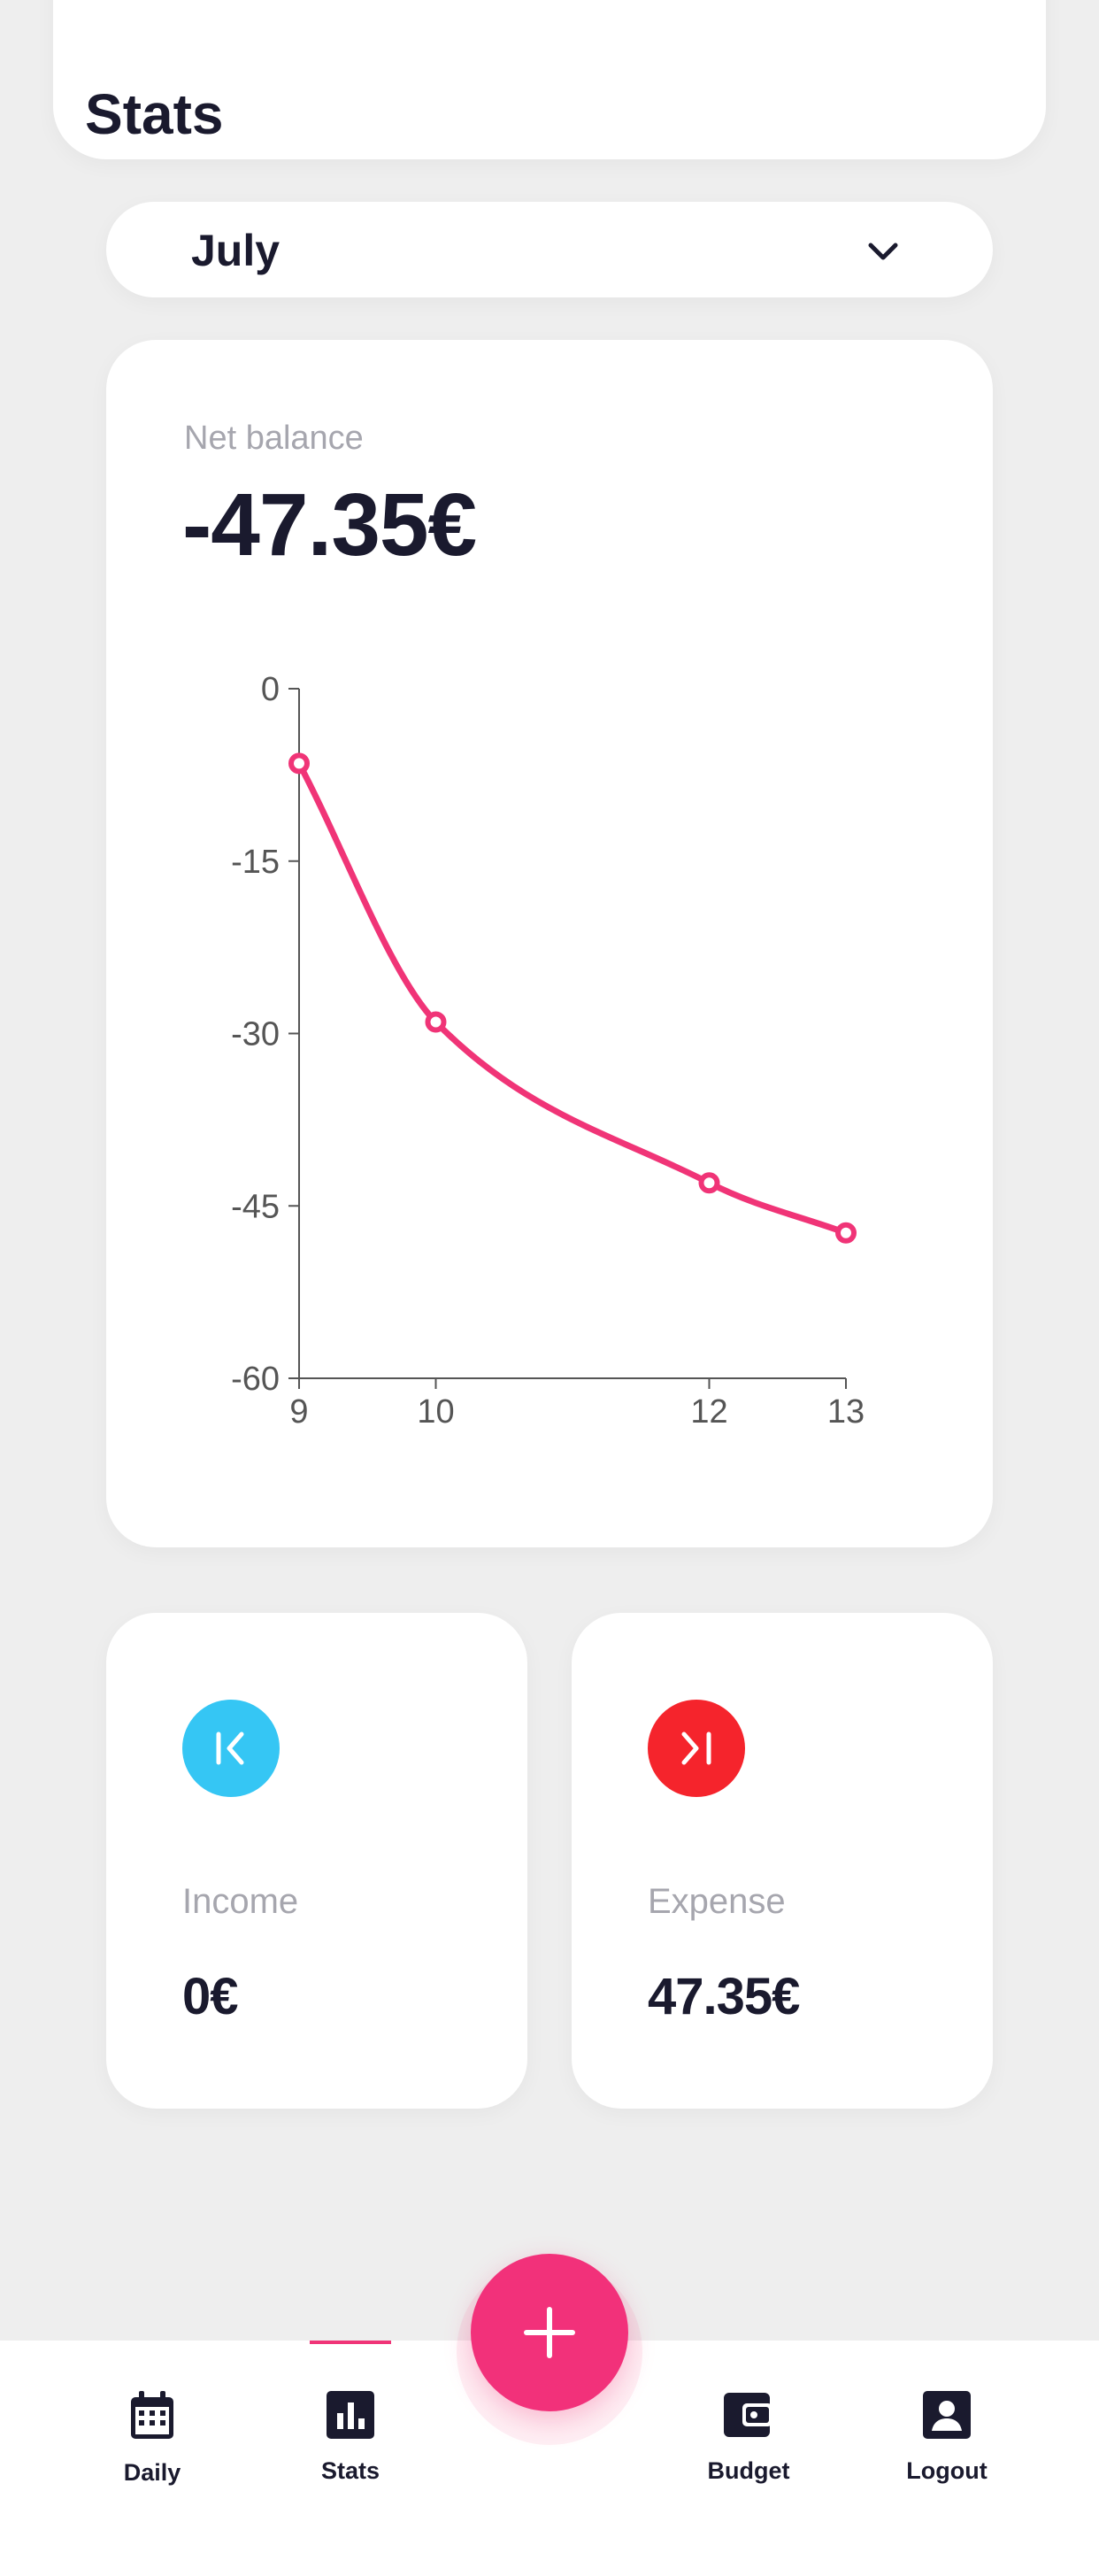 The width and height of the screenshot is (1099, 2576). I want to click on chevron-down-icon, so click(883, 251).